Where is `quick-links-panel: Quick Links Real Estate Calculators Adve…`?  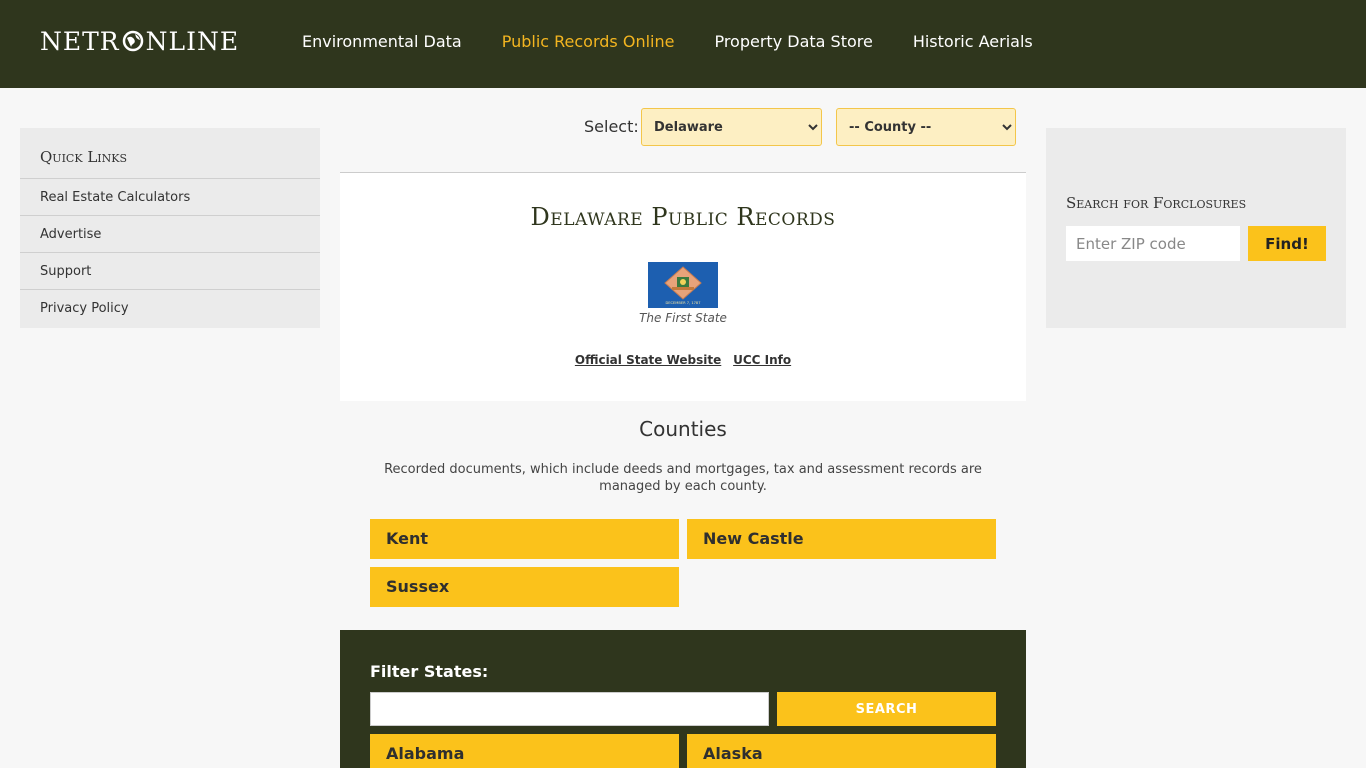 quick-links-panel: Quick Links Real Estate Calculators Adve… is located at coordinates (170, 228).